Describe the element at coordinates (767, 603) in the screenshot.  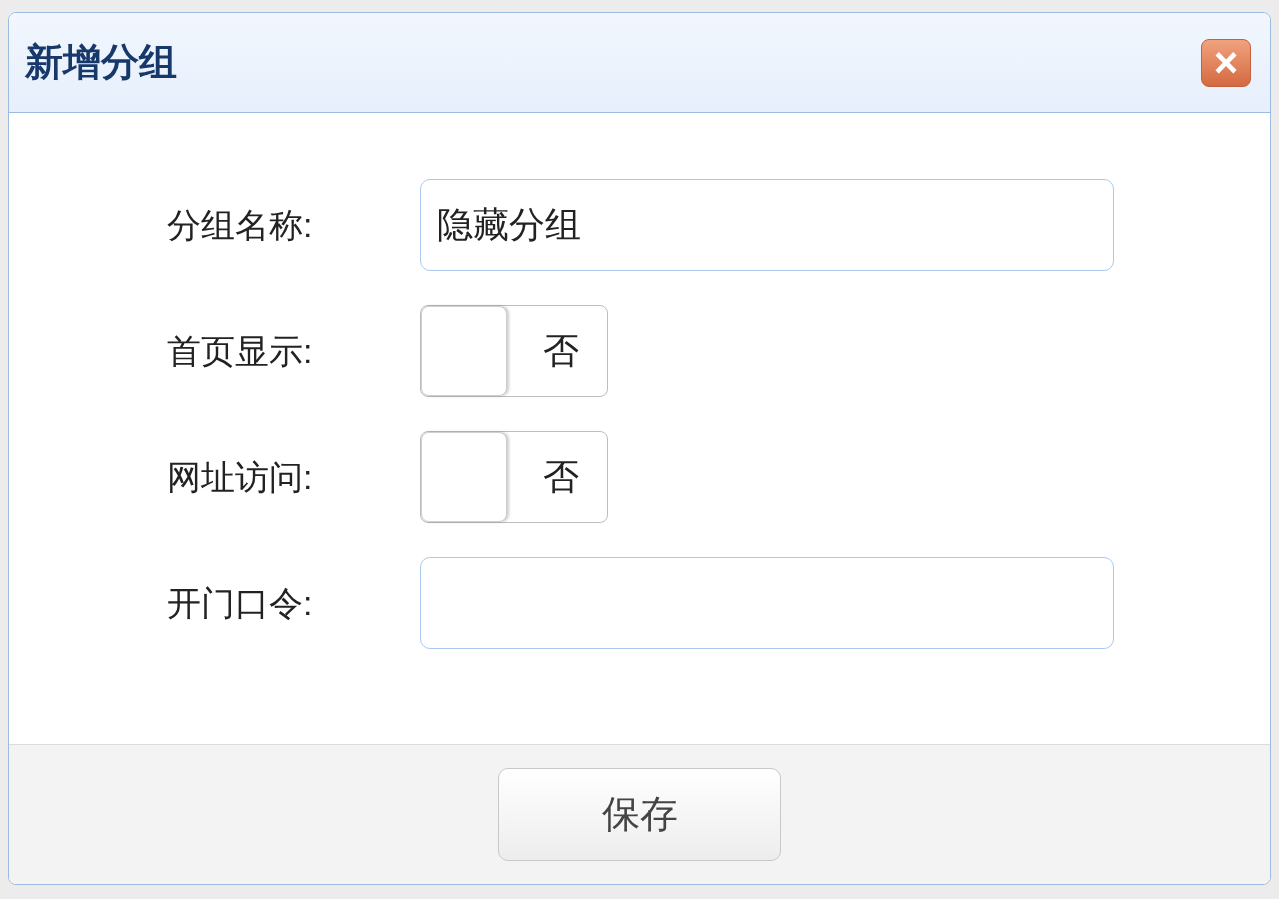
I see `text-field` at that location.